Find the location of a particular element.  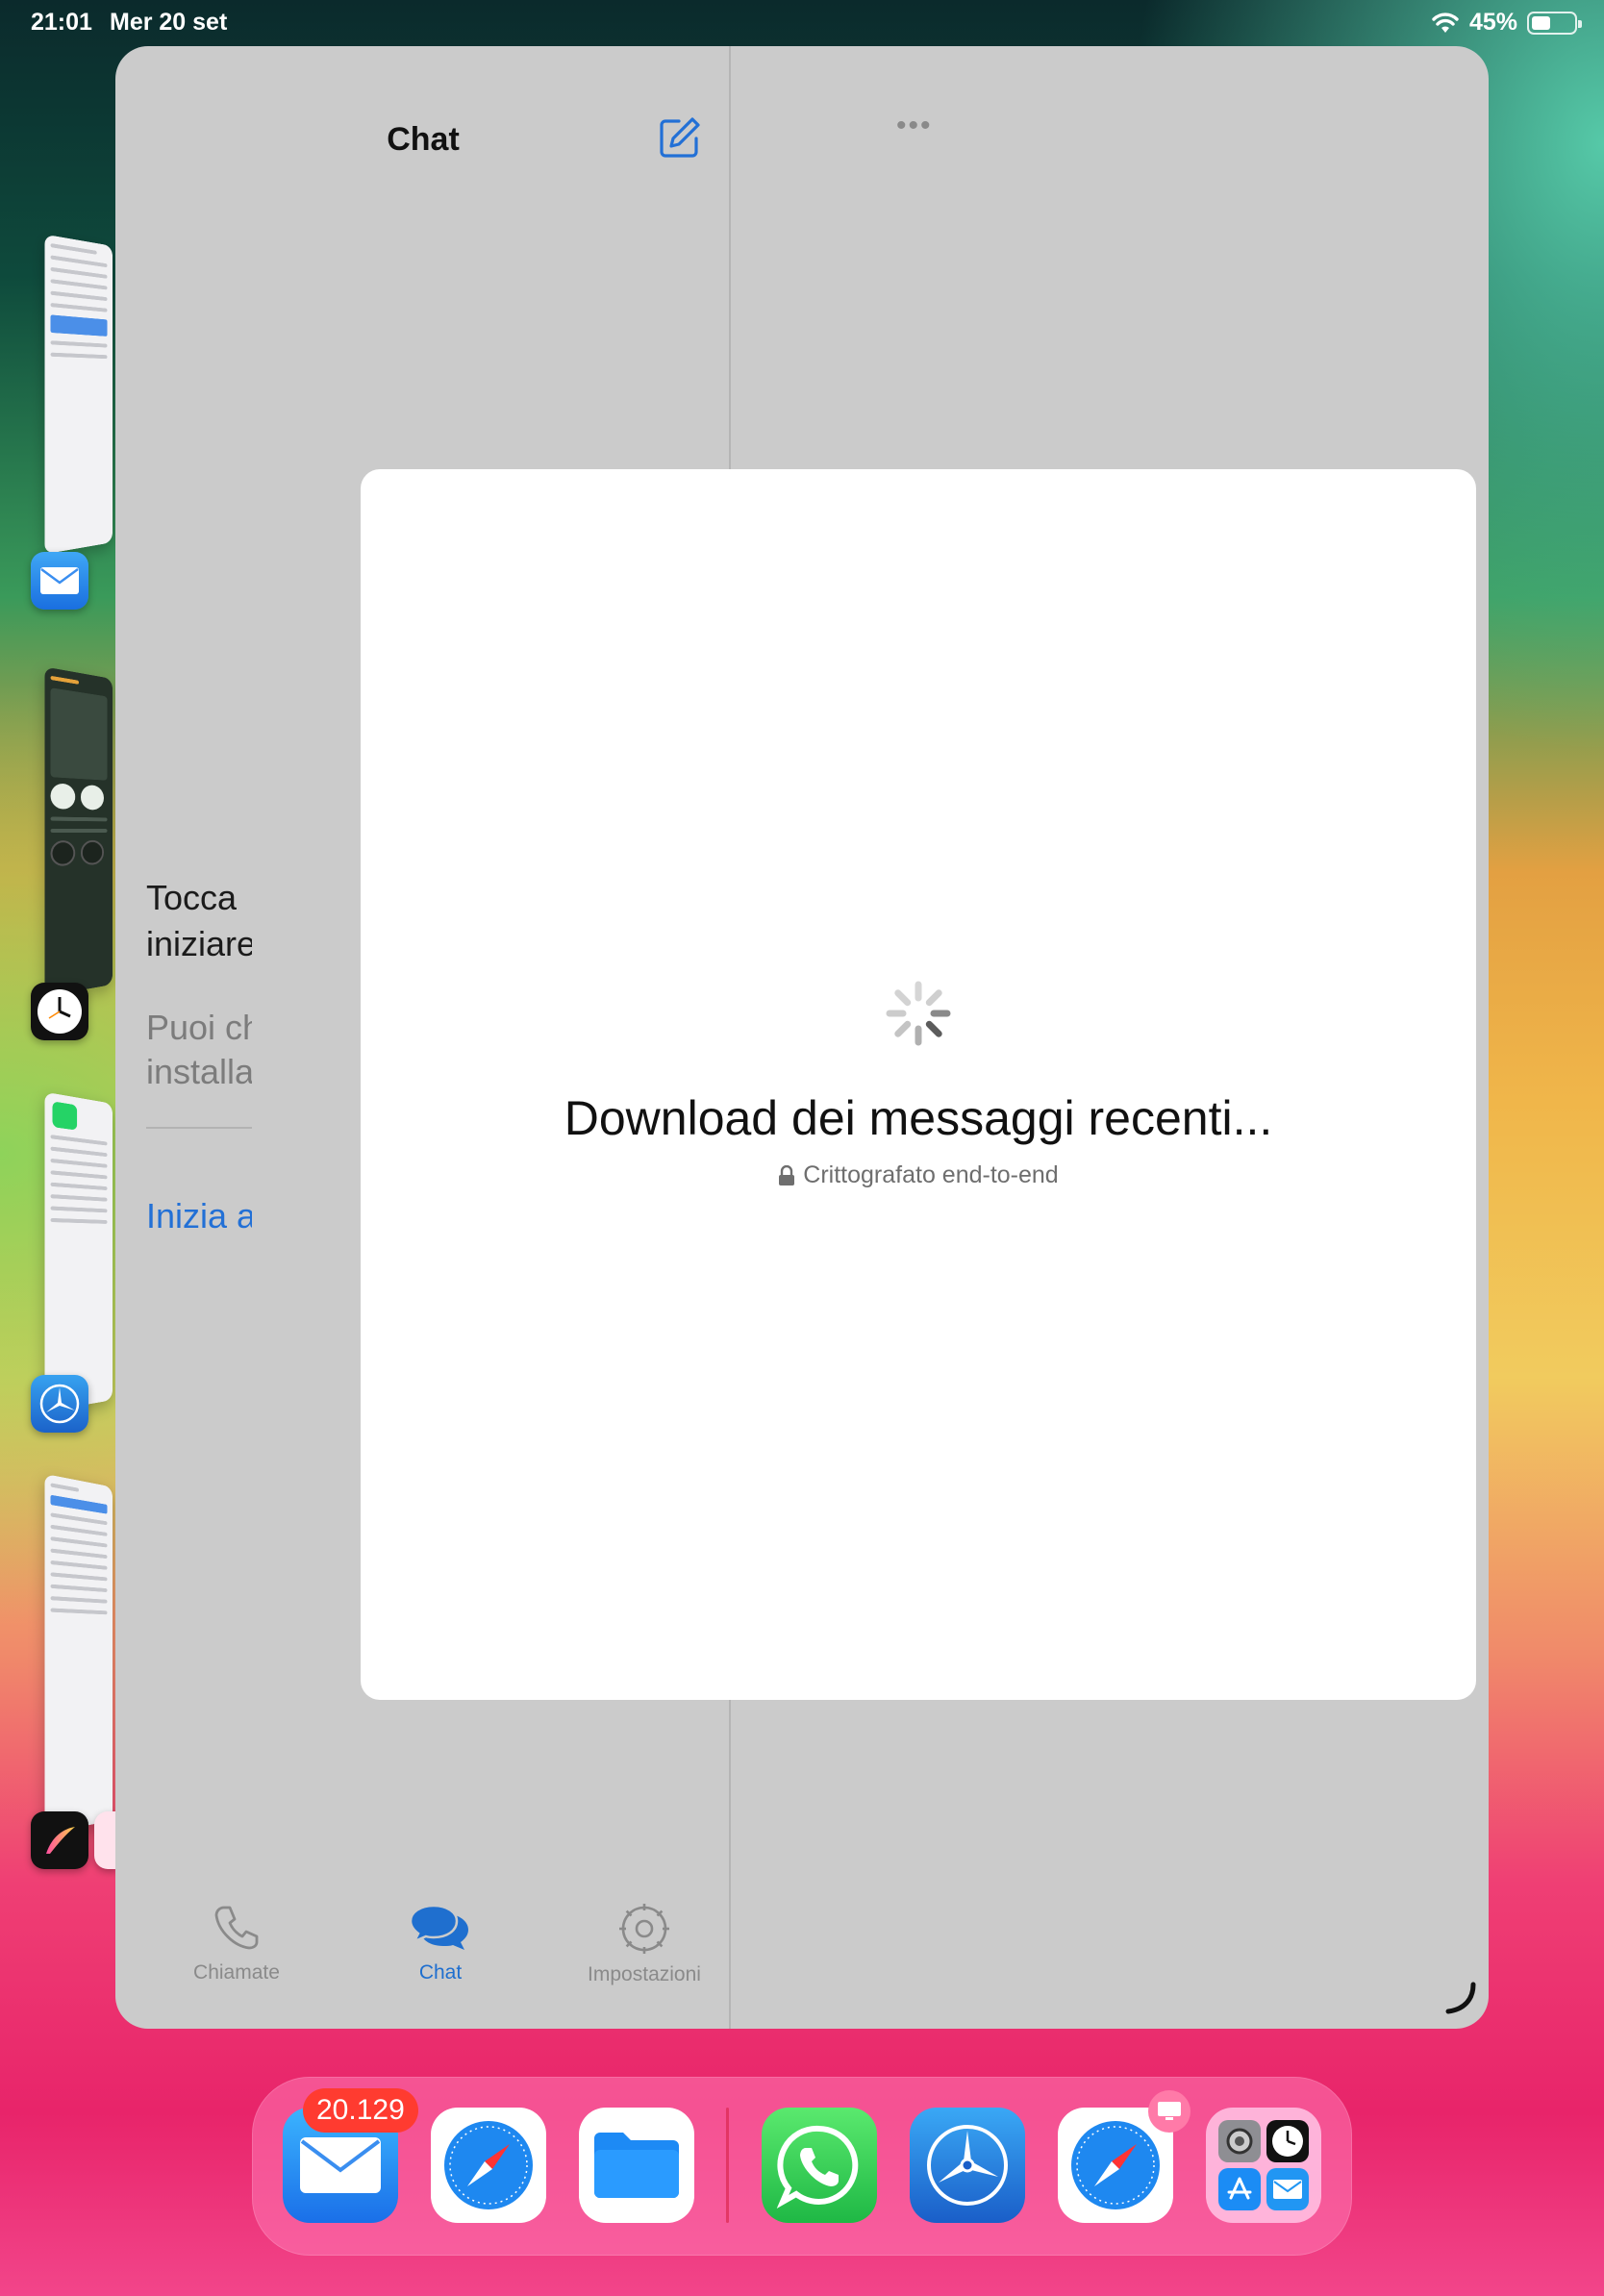

battery-percent: 45% is located at coordinates (1492, 22).